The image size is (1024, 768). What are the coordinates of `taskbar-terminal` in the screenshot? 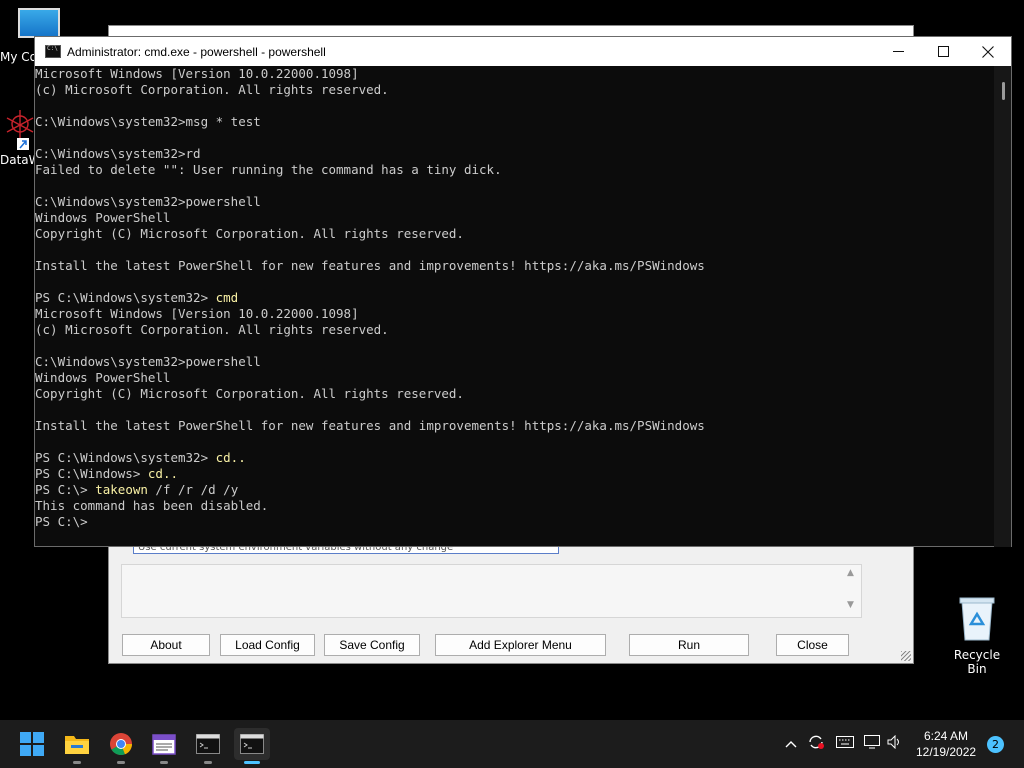 It's located at (208, 746).